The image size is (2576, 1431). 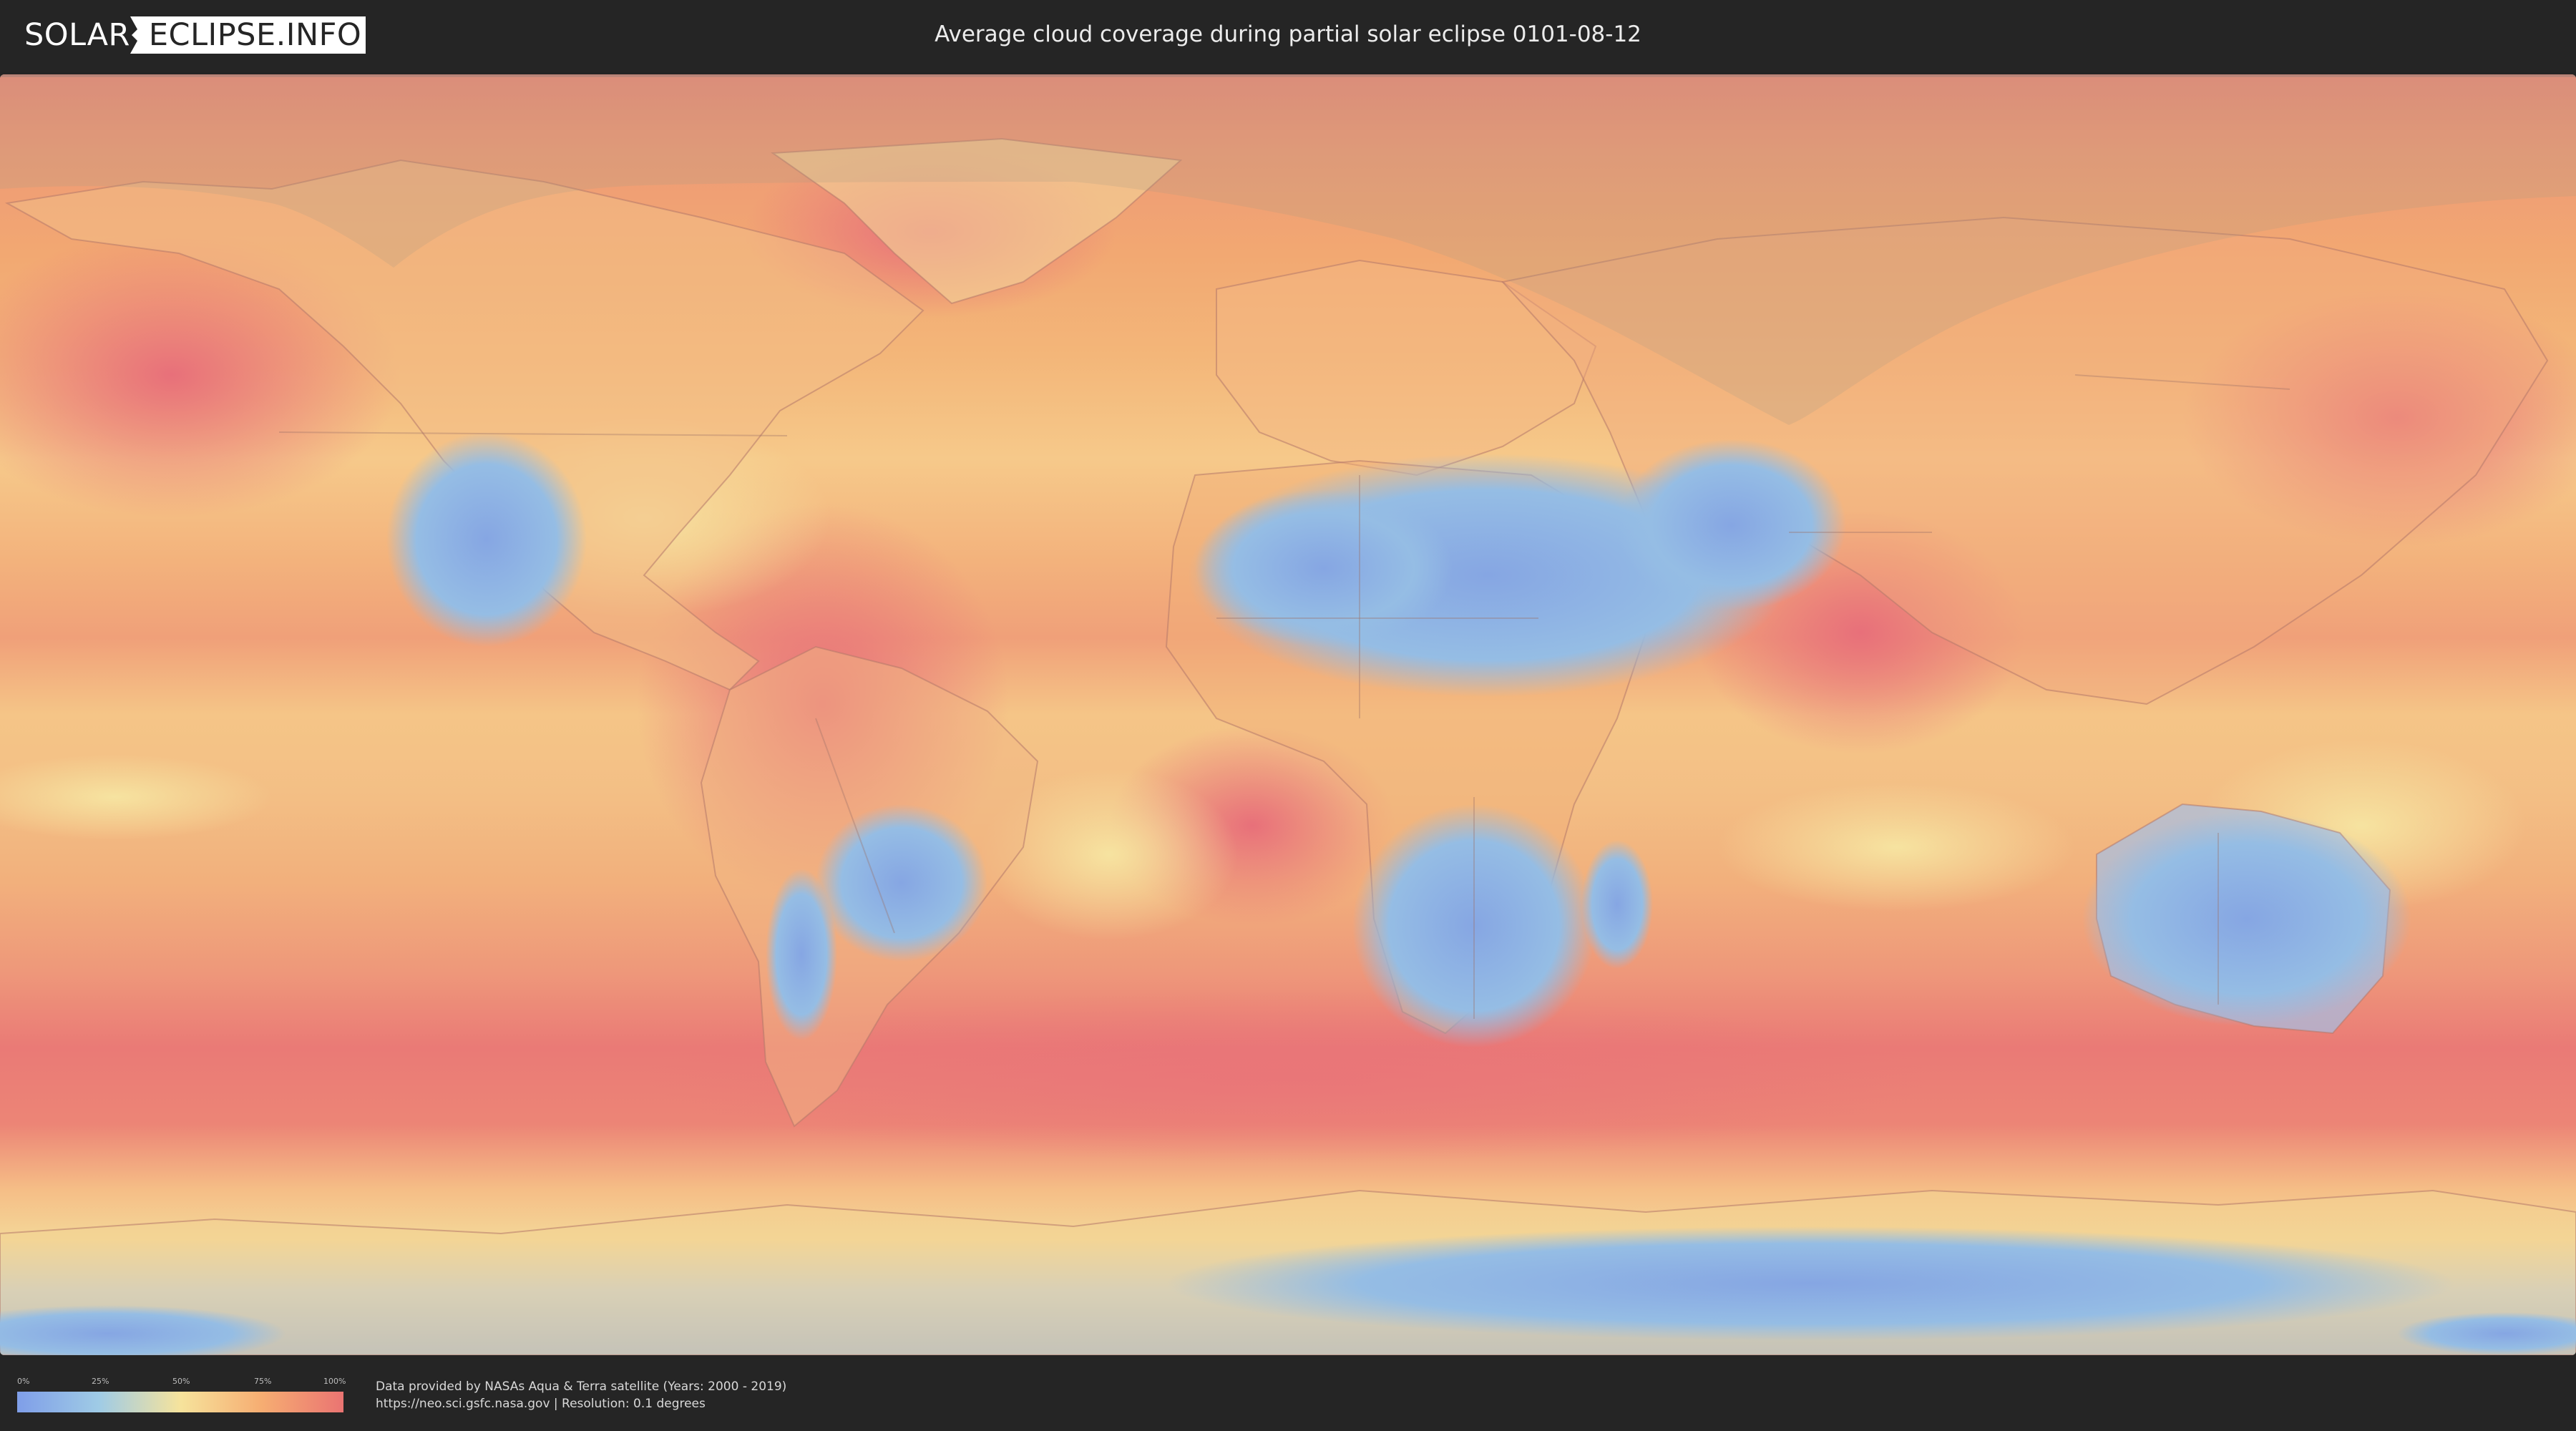 I want to click on legend-tick-25: 25%, so click(x=100, y=1382).